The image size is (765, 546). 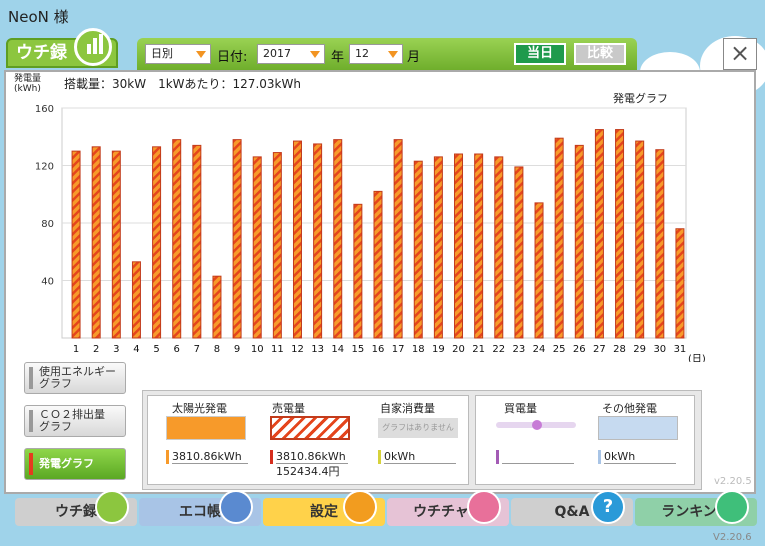 What do you see at coordinates (379, 457) in the screenshot?
I see `self-consumption-marker` at bounding box center [379, 457].